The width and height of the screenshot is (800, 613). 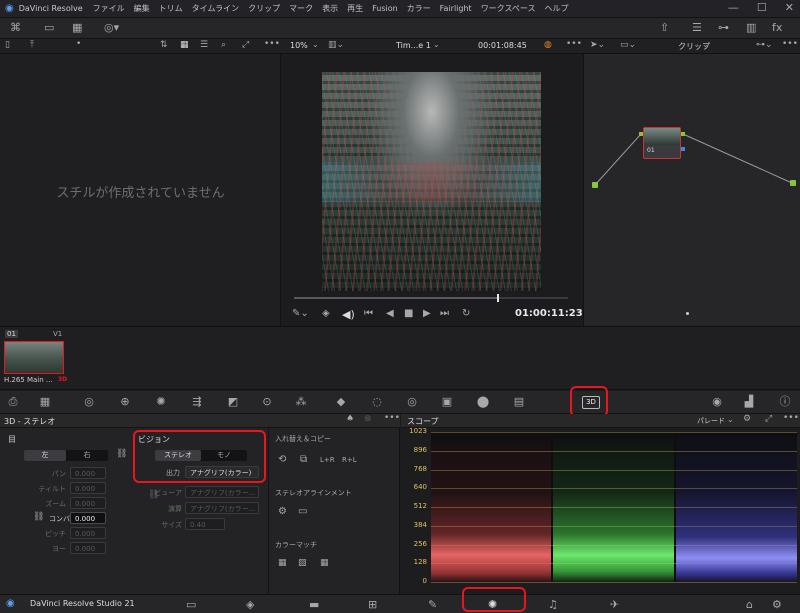 I want to click on menu-item: 表示, so click(x=330, y=8).